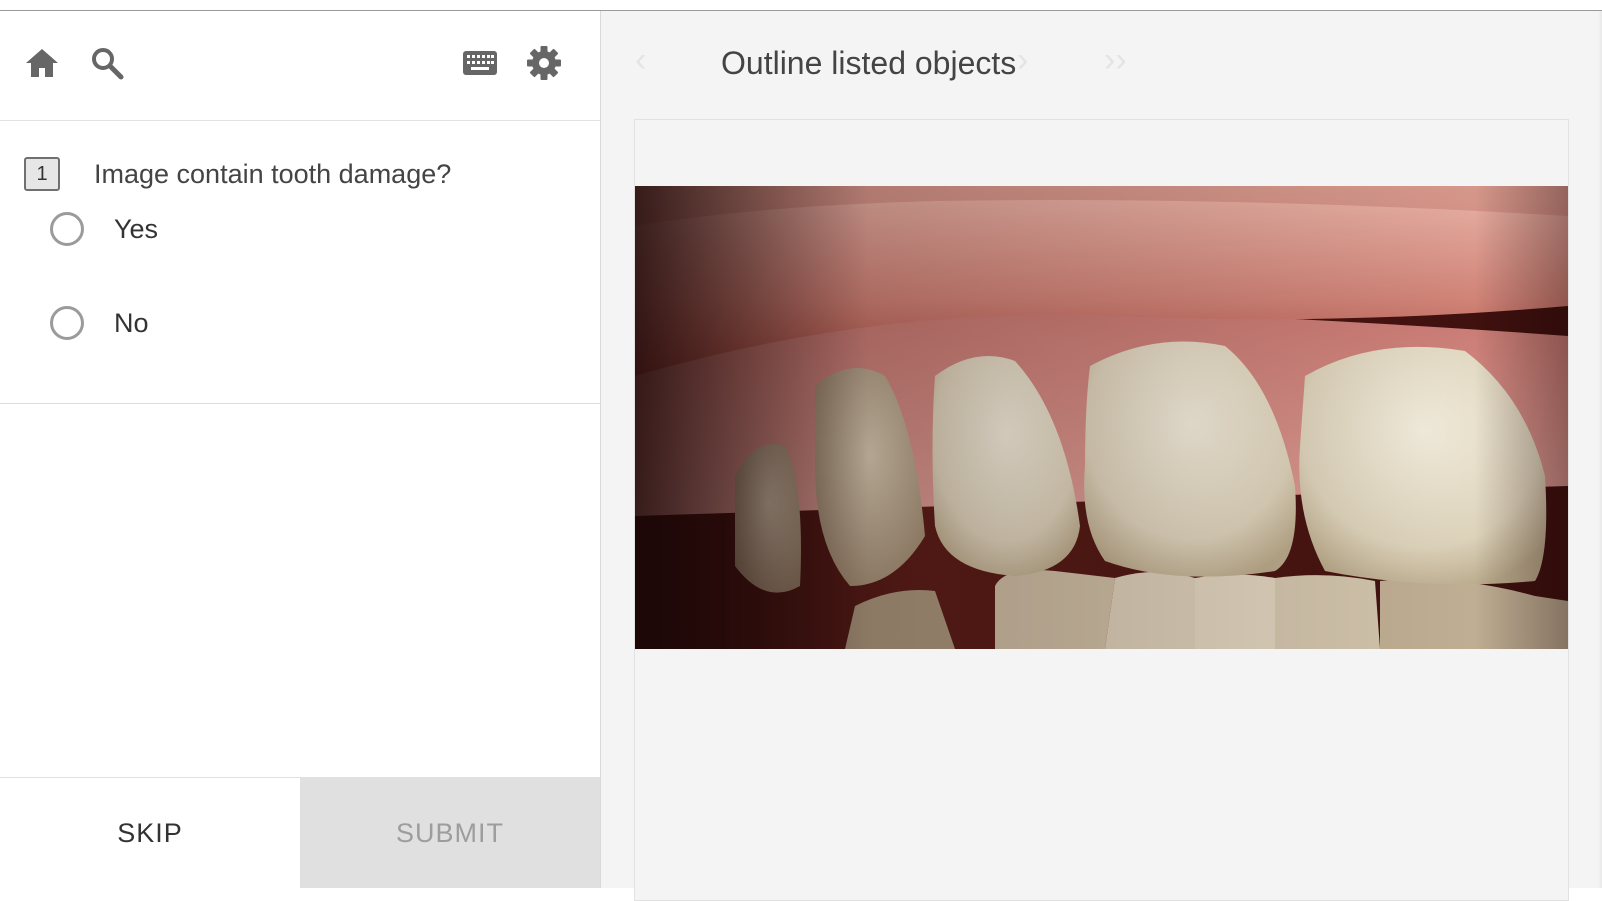 The width and height of the screenshot is (1602, 901). What do you see at coordinates (544, 63) in the screenshot?
I see `gear-icon` at bounding box center [544, 63].